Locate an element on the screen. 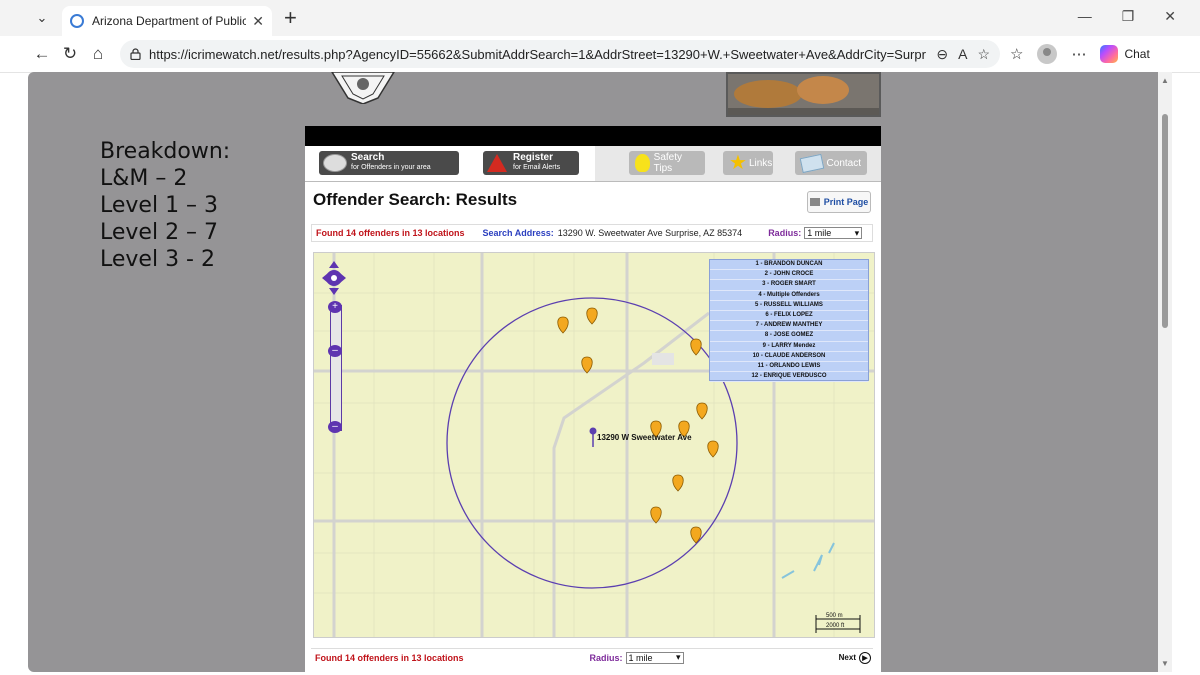 This screenshot has height=675, width=1200. profile-avatar is located at coordinates (1047, 54).